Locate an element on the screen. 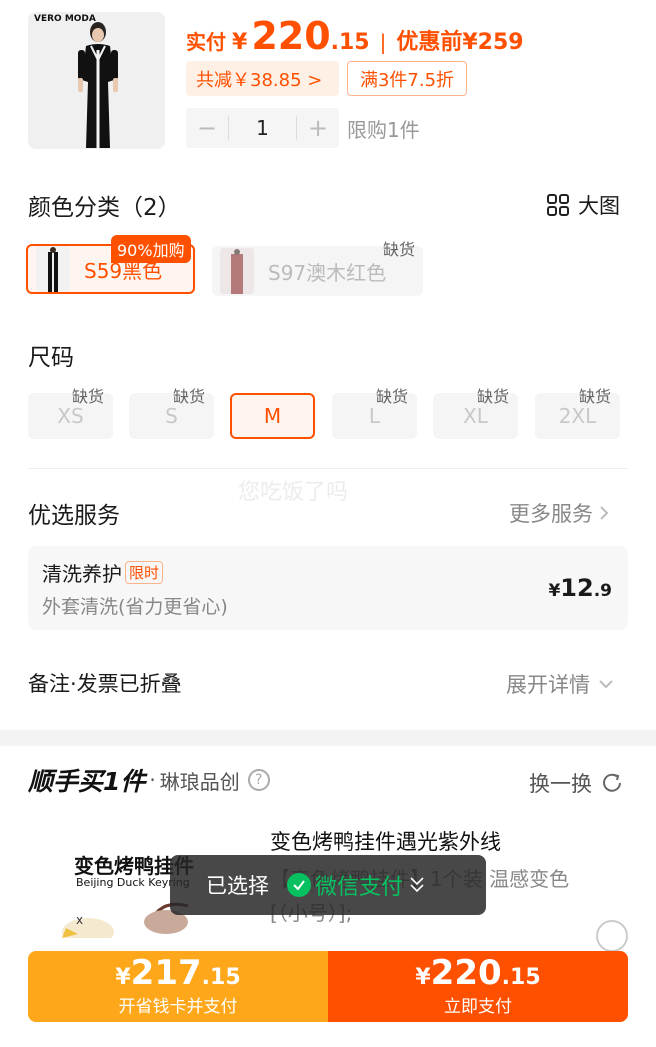 The height and width of the screenshot is (1047, 656). dress-model-illustration is located at coordinates (98, 85).